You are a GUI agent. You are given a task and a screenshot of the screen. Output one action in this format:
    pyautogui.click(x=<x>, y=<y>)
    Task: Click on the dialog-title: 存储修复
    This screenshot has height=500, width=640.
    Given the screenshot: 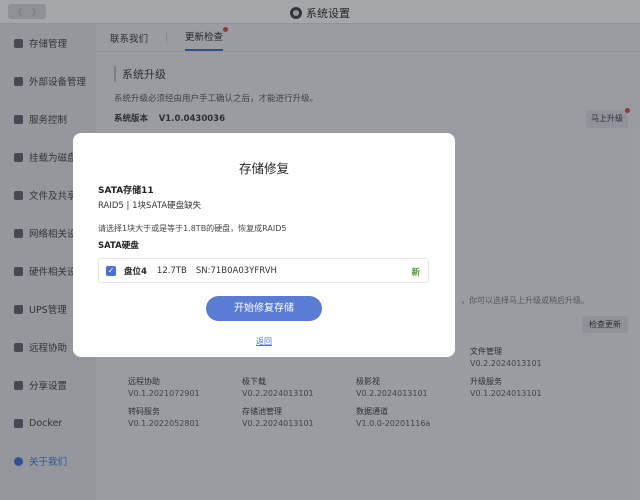 What is the action you would take?
    pyautogui.click(x=263, y=168)
    